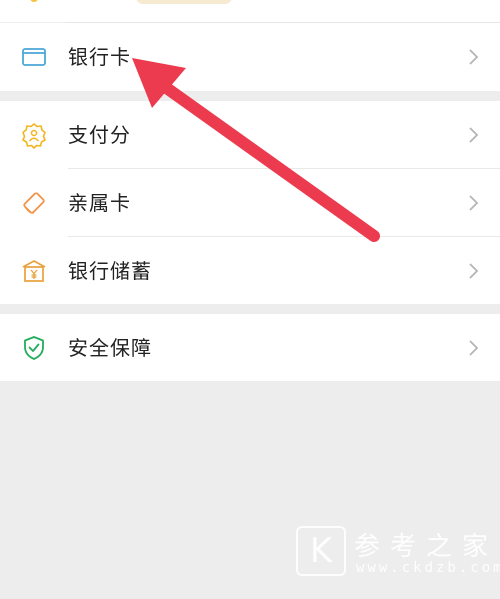  Describe the element at coordinates (34, 348) in the screenshot. I see `shield-icon` at that location.